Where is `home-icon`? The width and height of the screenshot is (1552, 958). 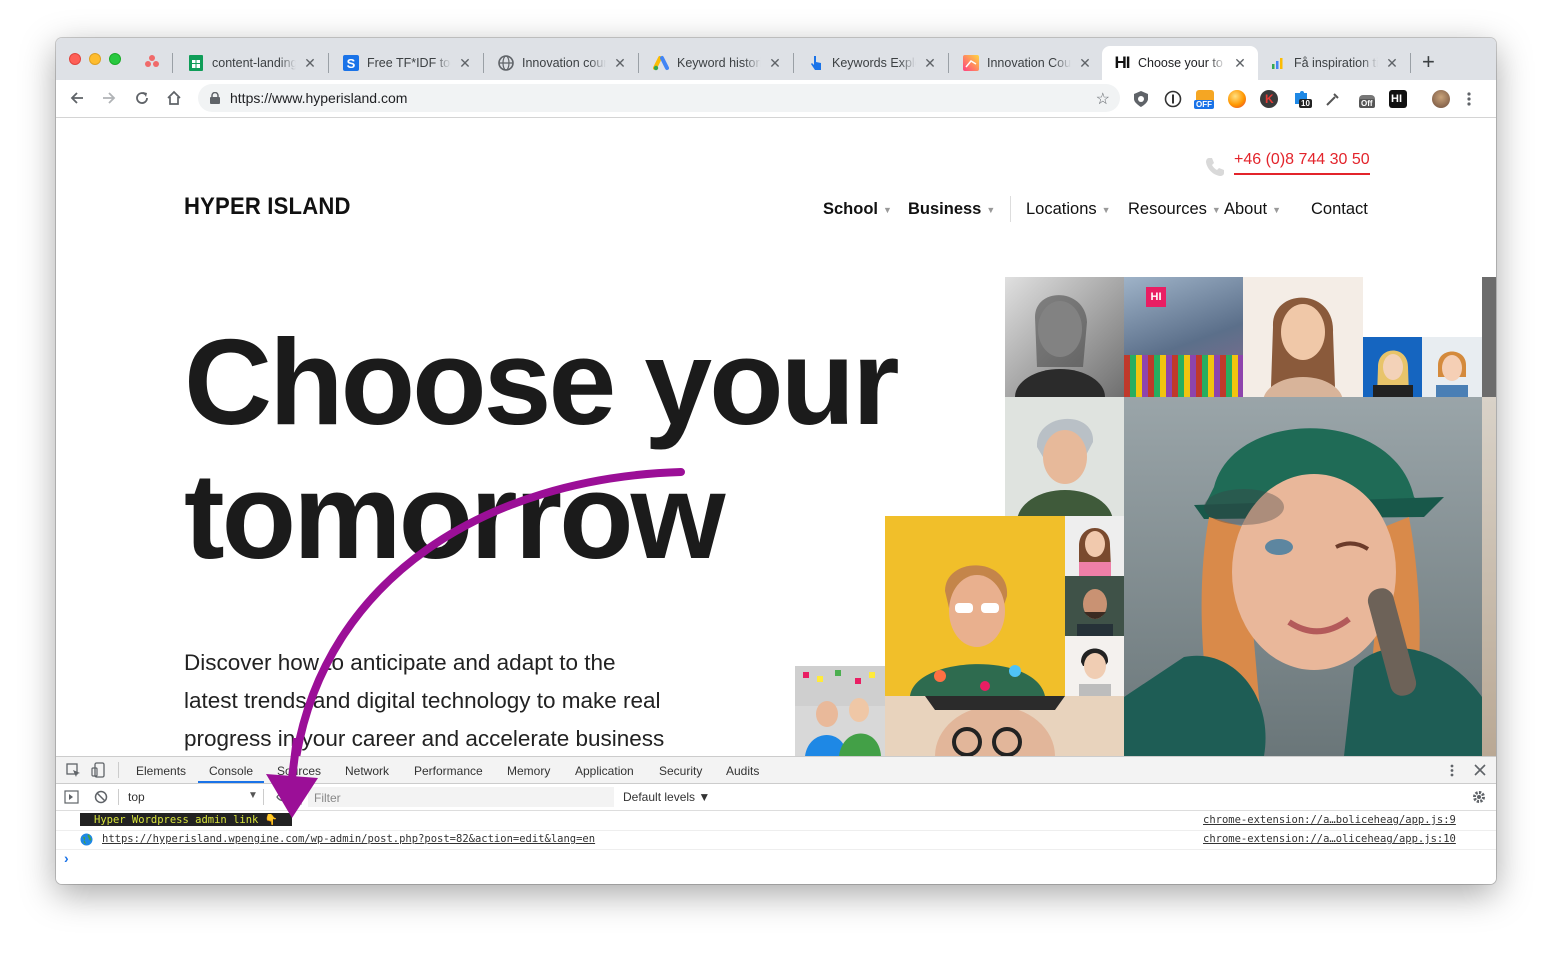 home-icon is located at coordinates (174, 97).